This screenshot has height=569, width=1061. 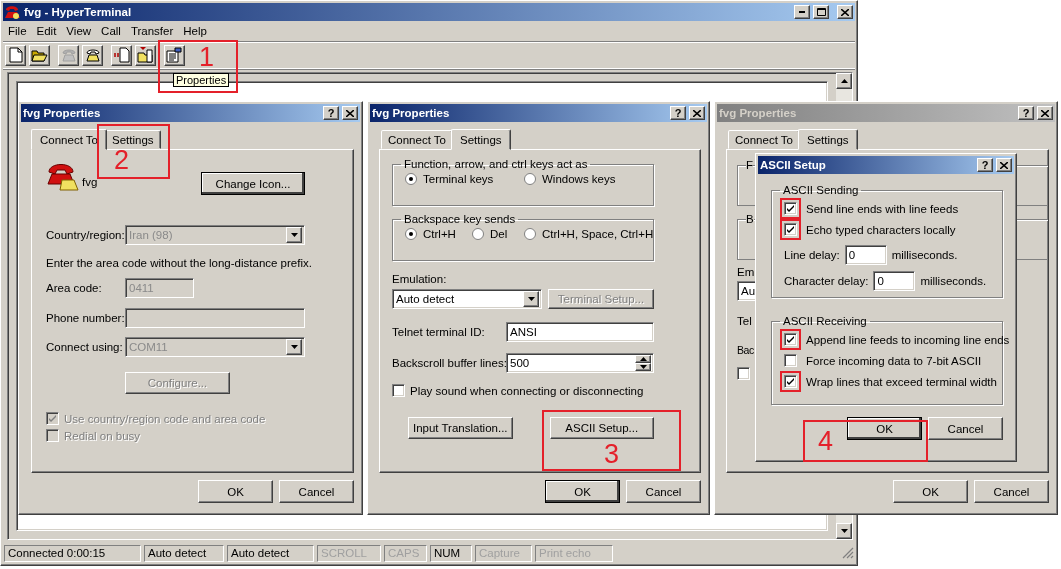 I want to click on menu-item: View, so click(x=79, y=31).